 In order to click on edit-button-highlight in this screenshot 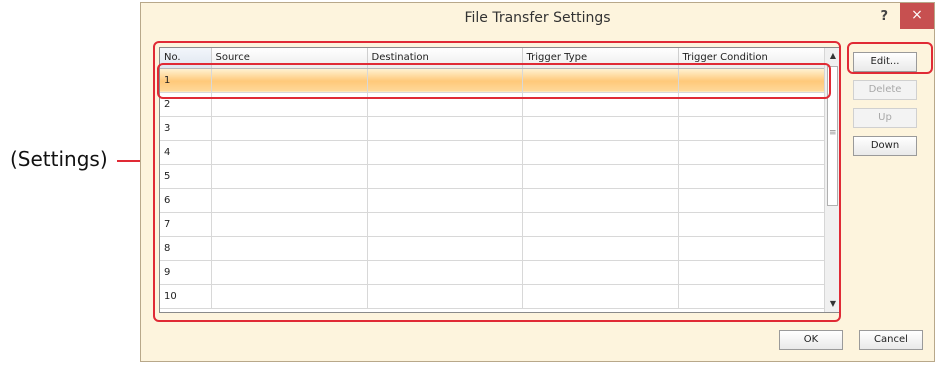, I will do `click(890, 58)`.